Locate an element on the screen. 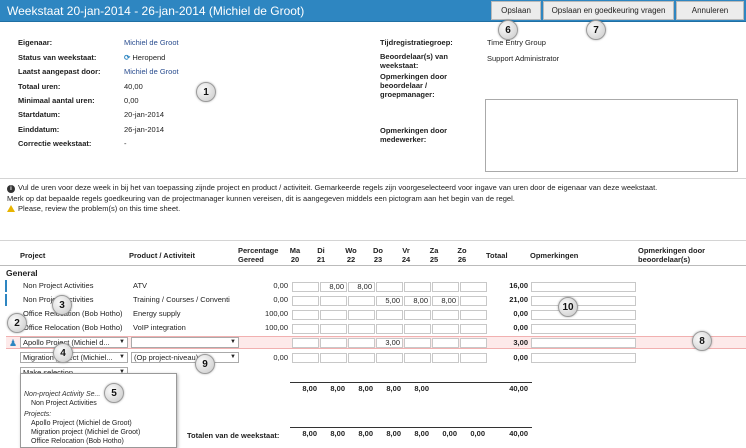 This screenshot has height=448, width=746. row-project: Non Project Activities is located at coordinates (58, 285).